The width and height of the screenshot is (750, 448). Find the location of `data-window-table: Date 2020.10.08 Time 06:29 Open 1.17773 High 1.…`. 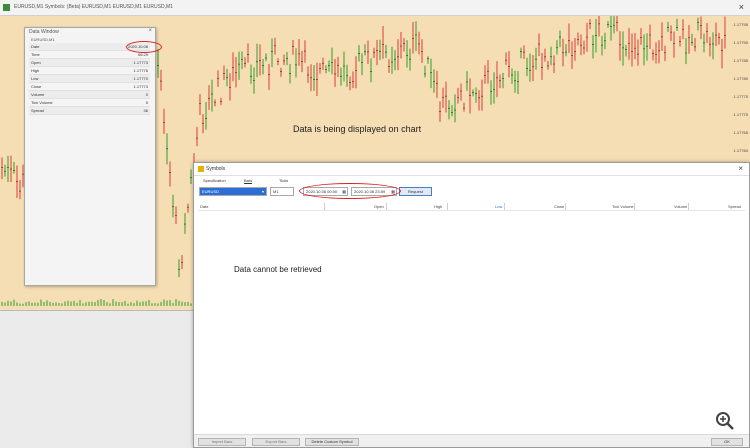

data-window-table: Date 2020.10.08 Time 06:29 Open 1.17773 High 1.… is located at coordinates (89, 79).